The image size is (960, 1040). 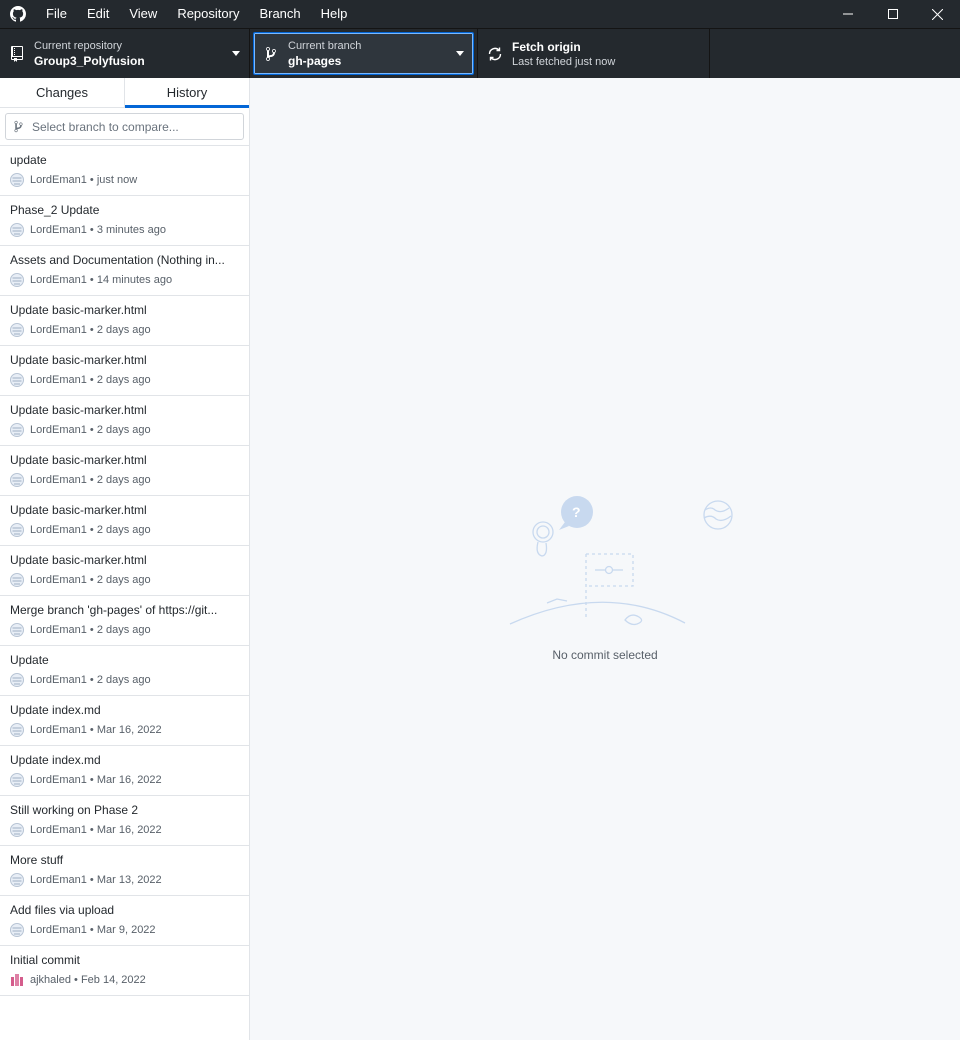 What do you see at coordinates (315, 60) in the screenshot?
I see `branch-name: gh-pages` at bounding box center [315, 60].